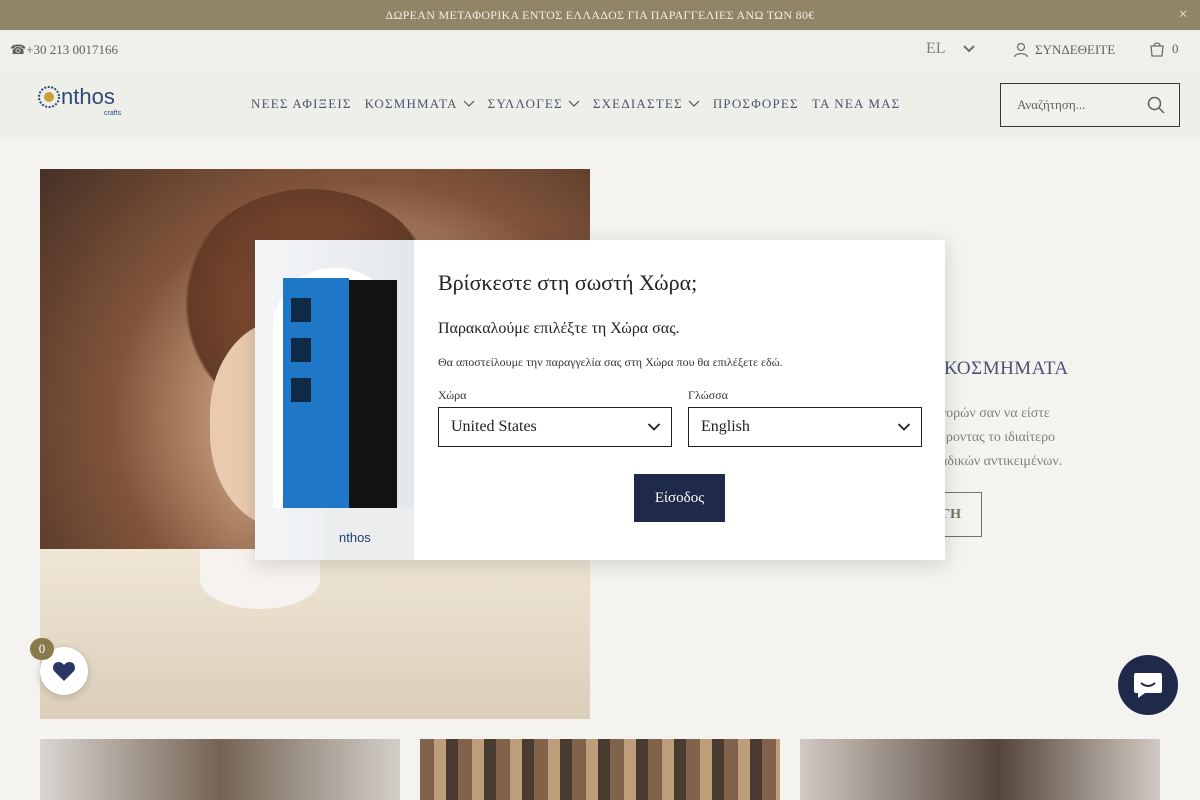 Image resolution: width=1200 pixels, height=800 pixels. Describe the element at coordinates (679, 498) in the screenshot. I see `enter-button: Είσοδος` at that location.